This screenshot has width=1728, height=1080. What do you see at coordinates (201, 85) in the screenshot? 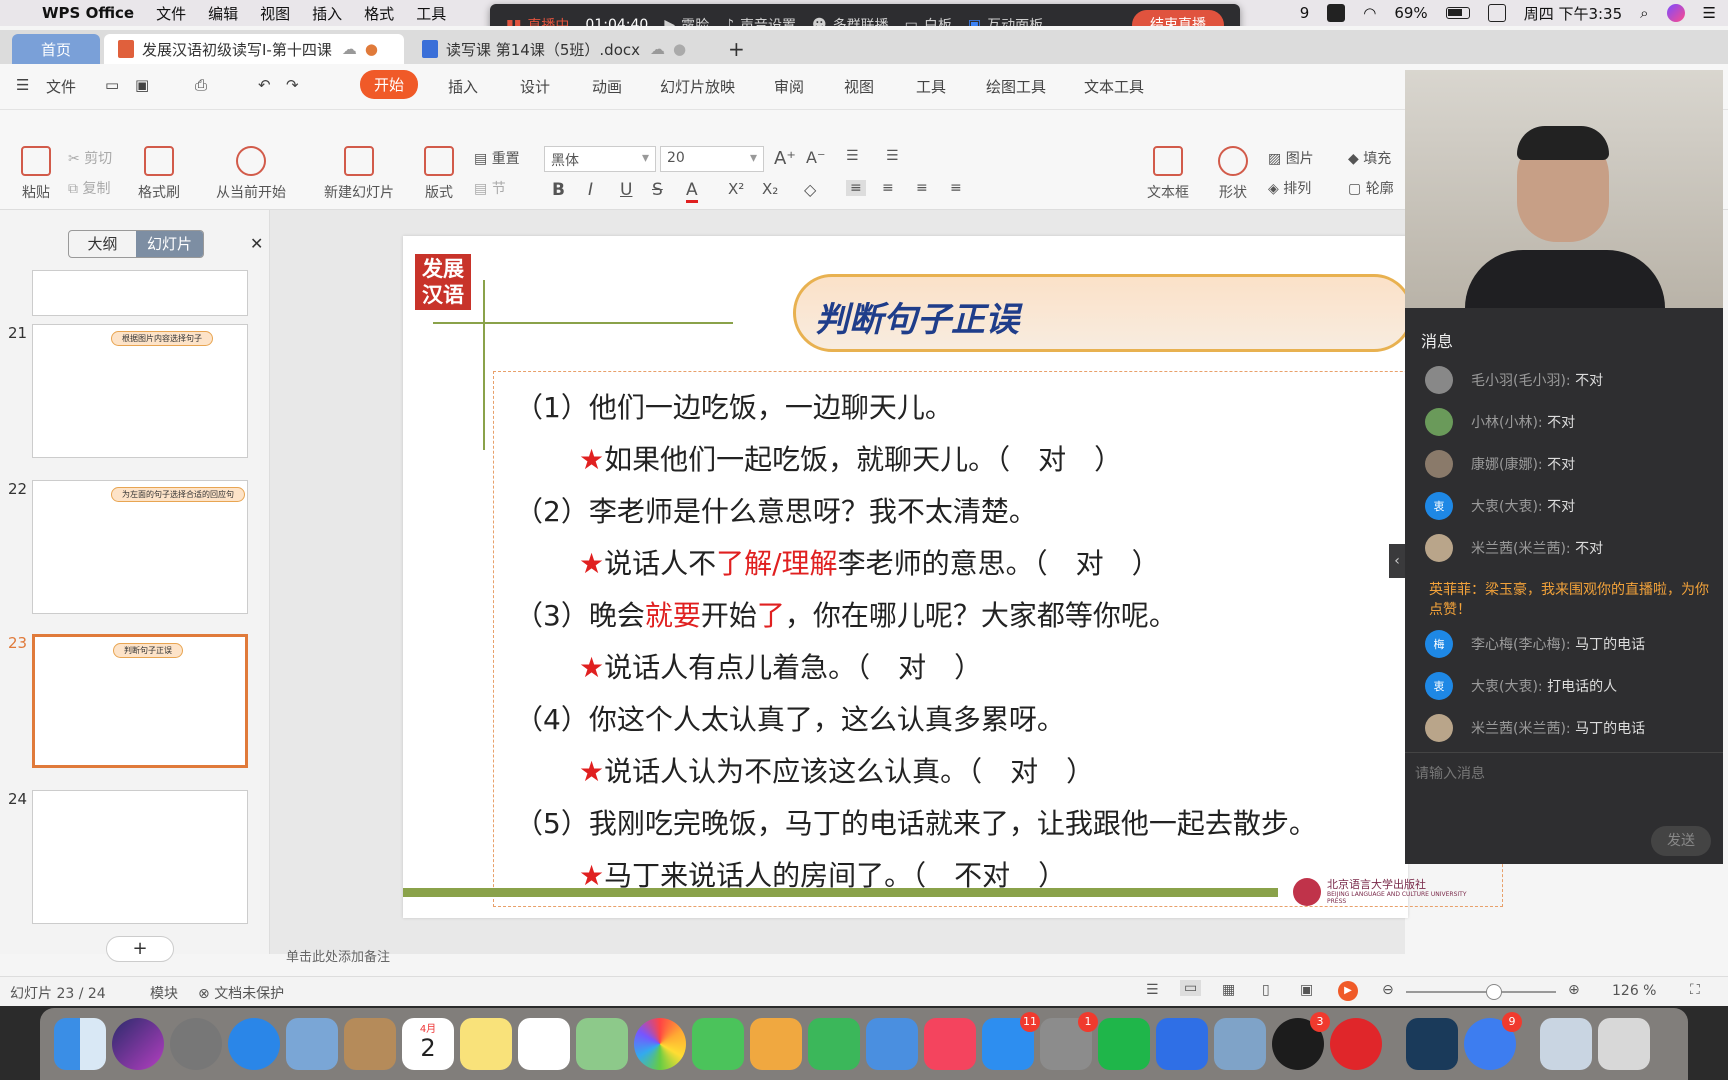
I see `print-icon: ⎙` at bounding box center [201, 85].